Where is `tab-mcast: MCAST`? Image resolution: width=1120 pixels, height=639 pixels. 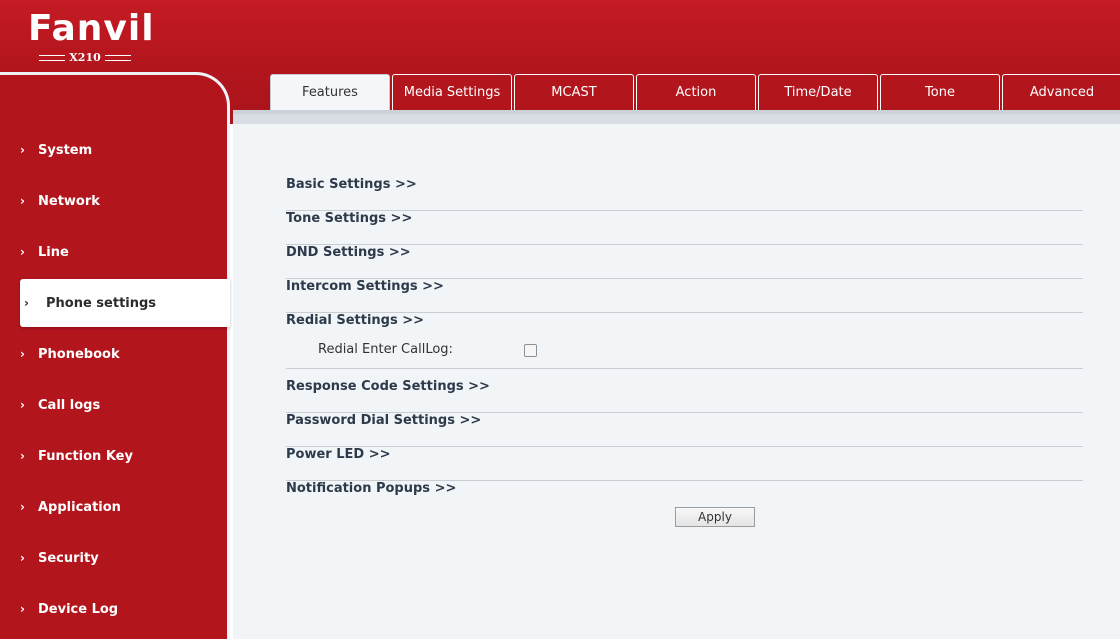
tab-mcast: MCAST is located at coordinates (574, 92).